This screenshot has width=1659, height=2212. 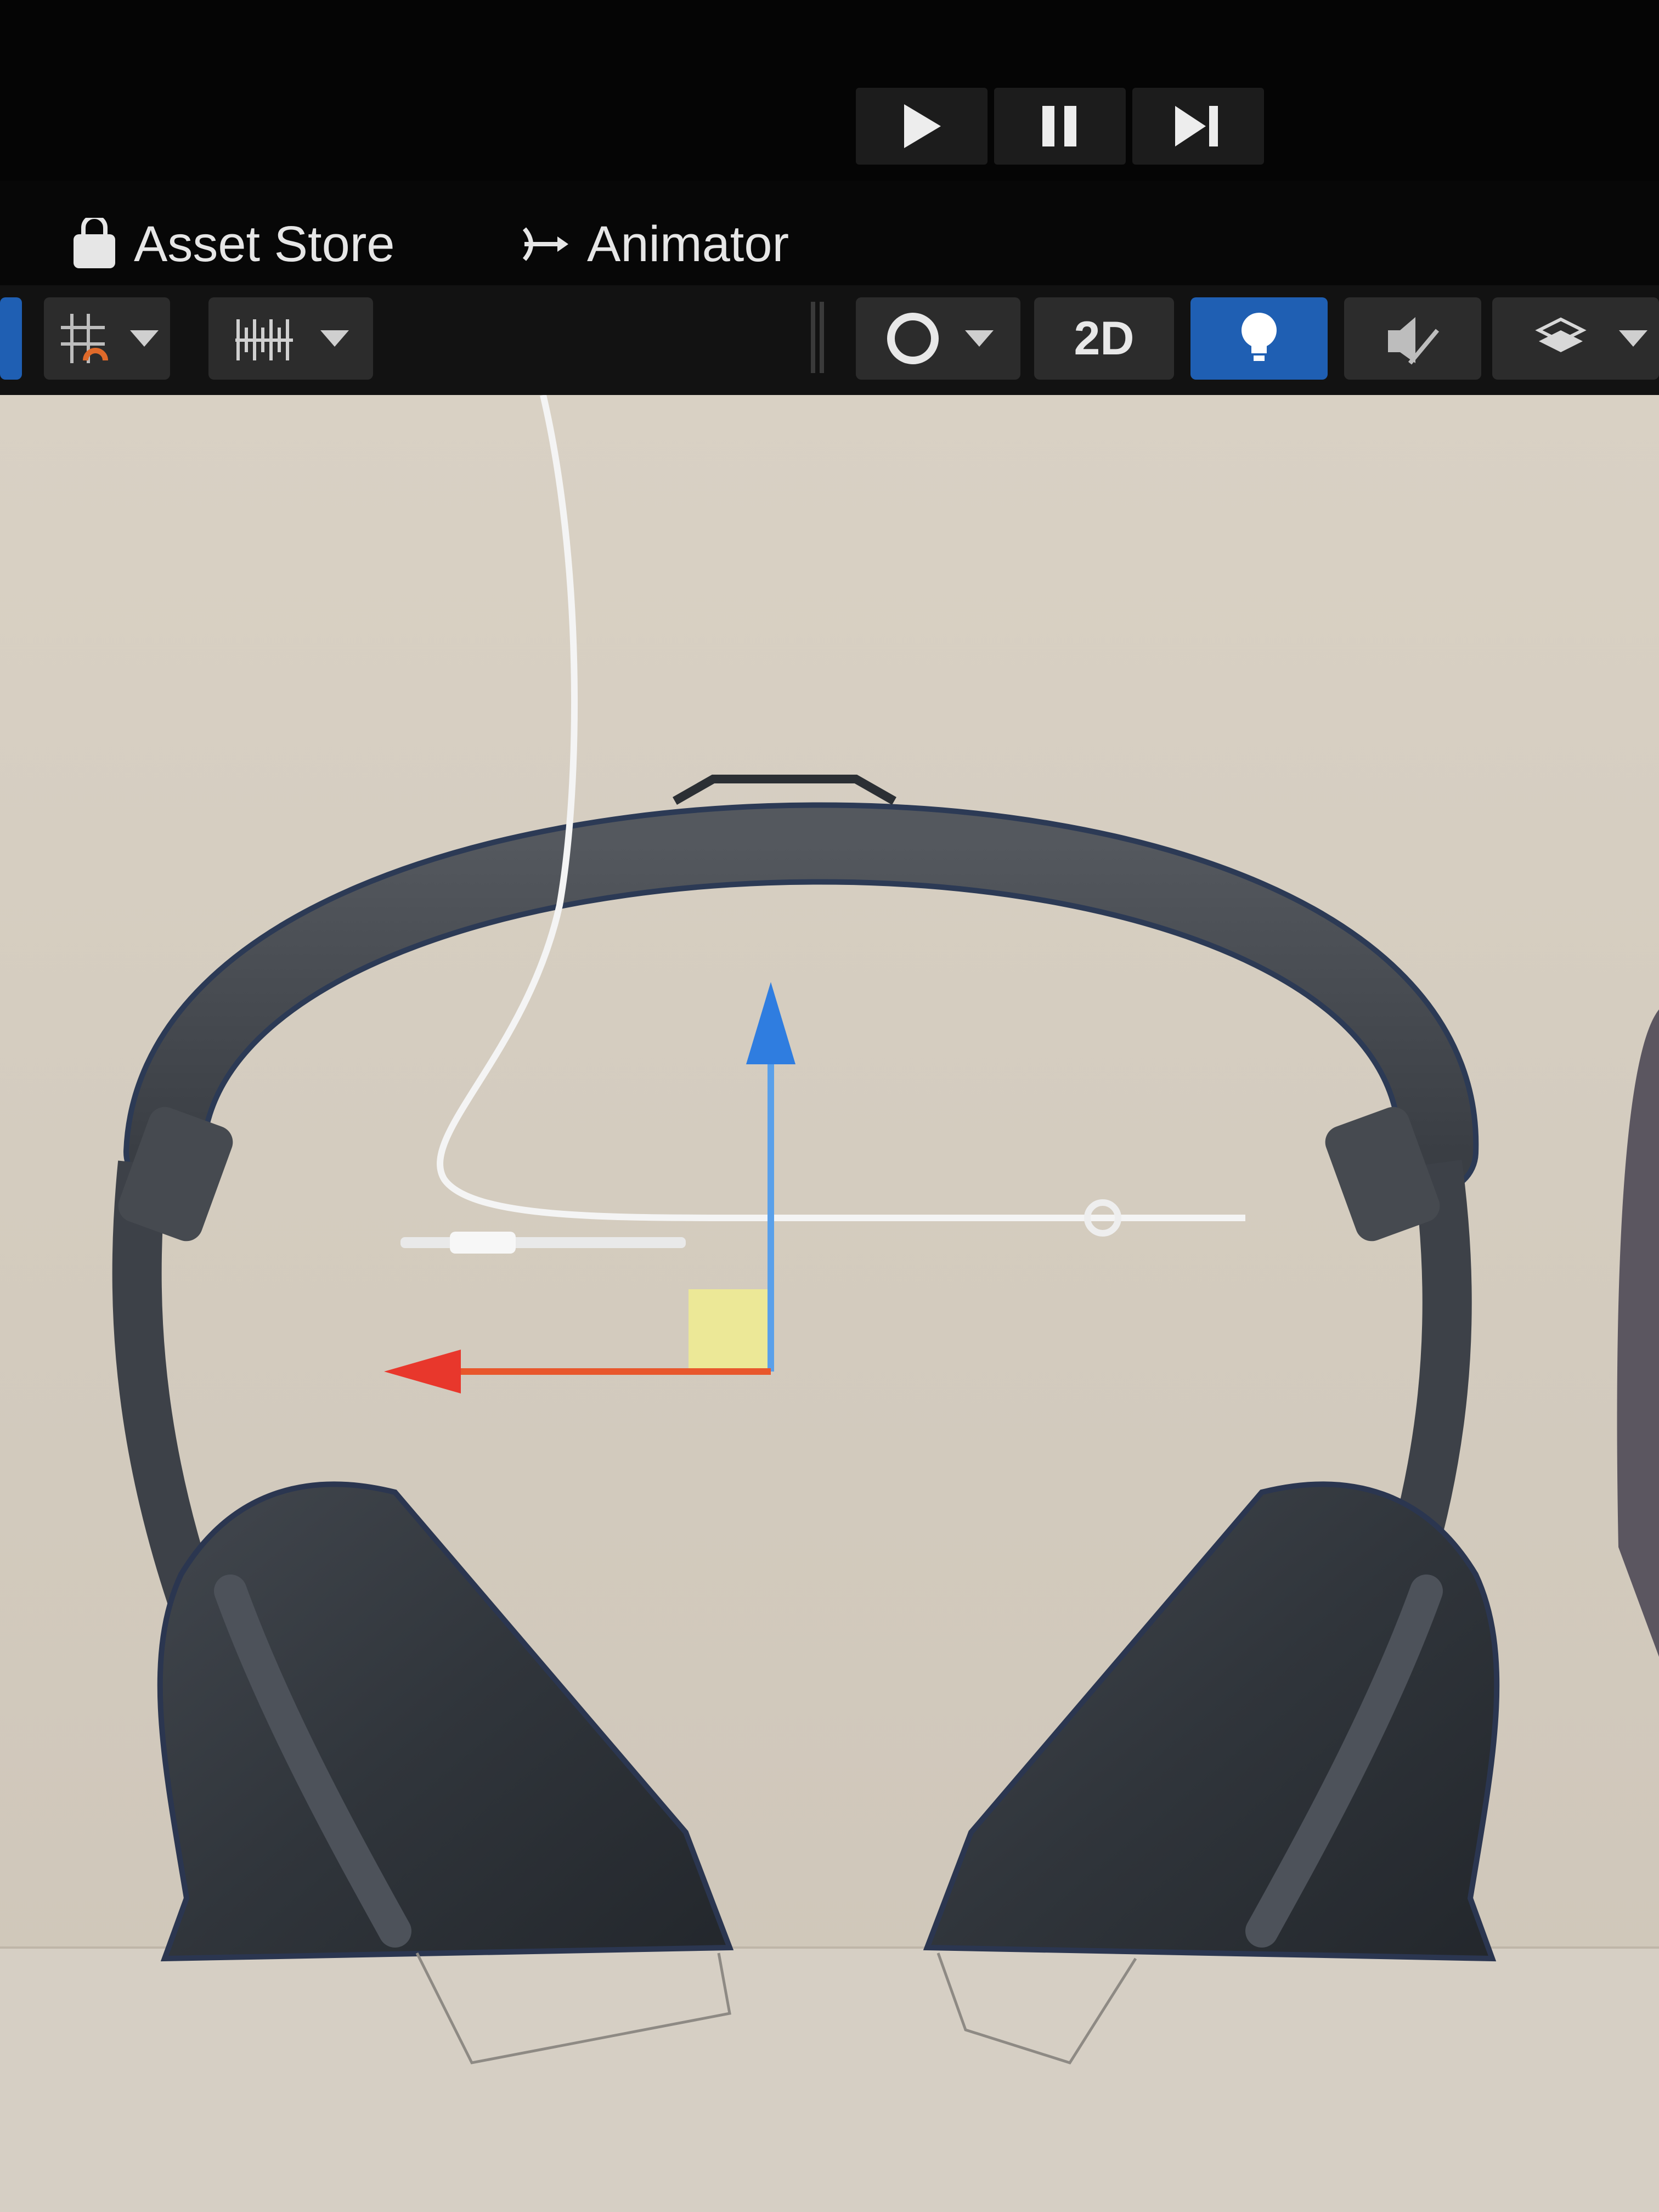 What do you see at coordinates (264, 244) in the screenshot?
I see `tab-asset-store-label: Asset Store` at bounding box center [264, 244].